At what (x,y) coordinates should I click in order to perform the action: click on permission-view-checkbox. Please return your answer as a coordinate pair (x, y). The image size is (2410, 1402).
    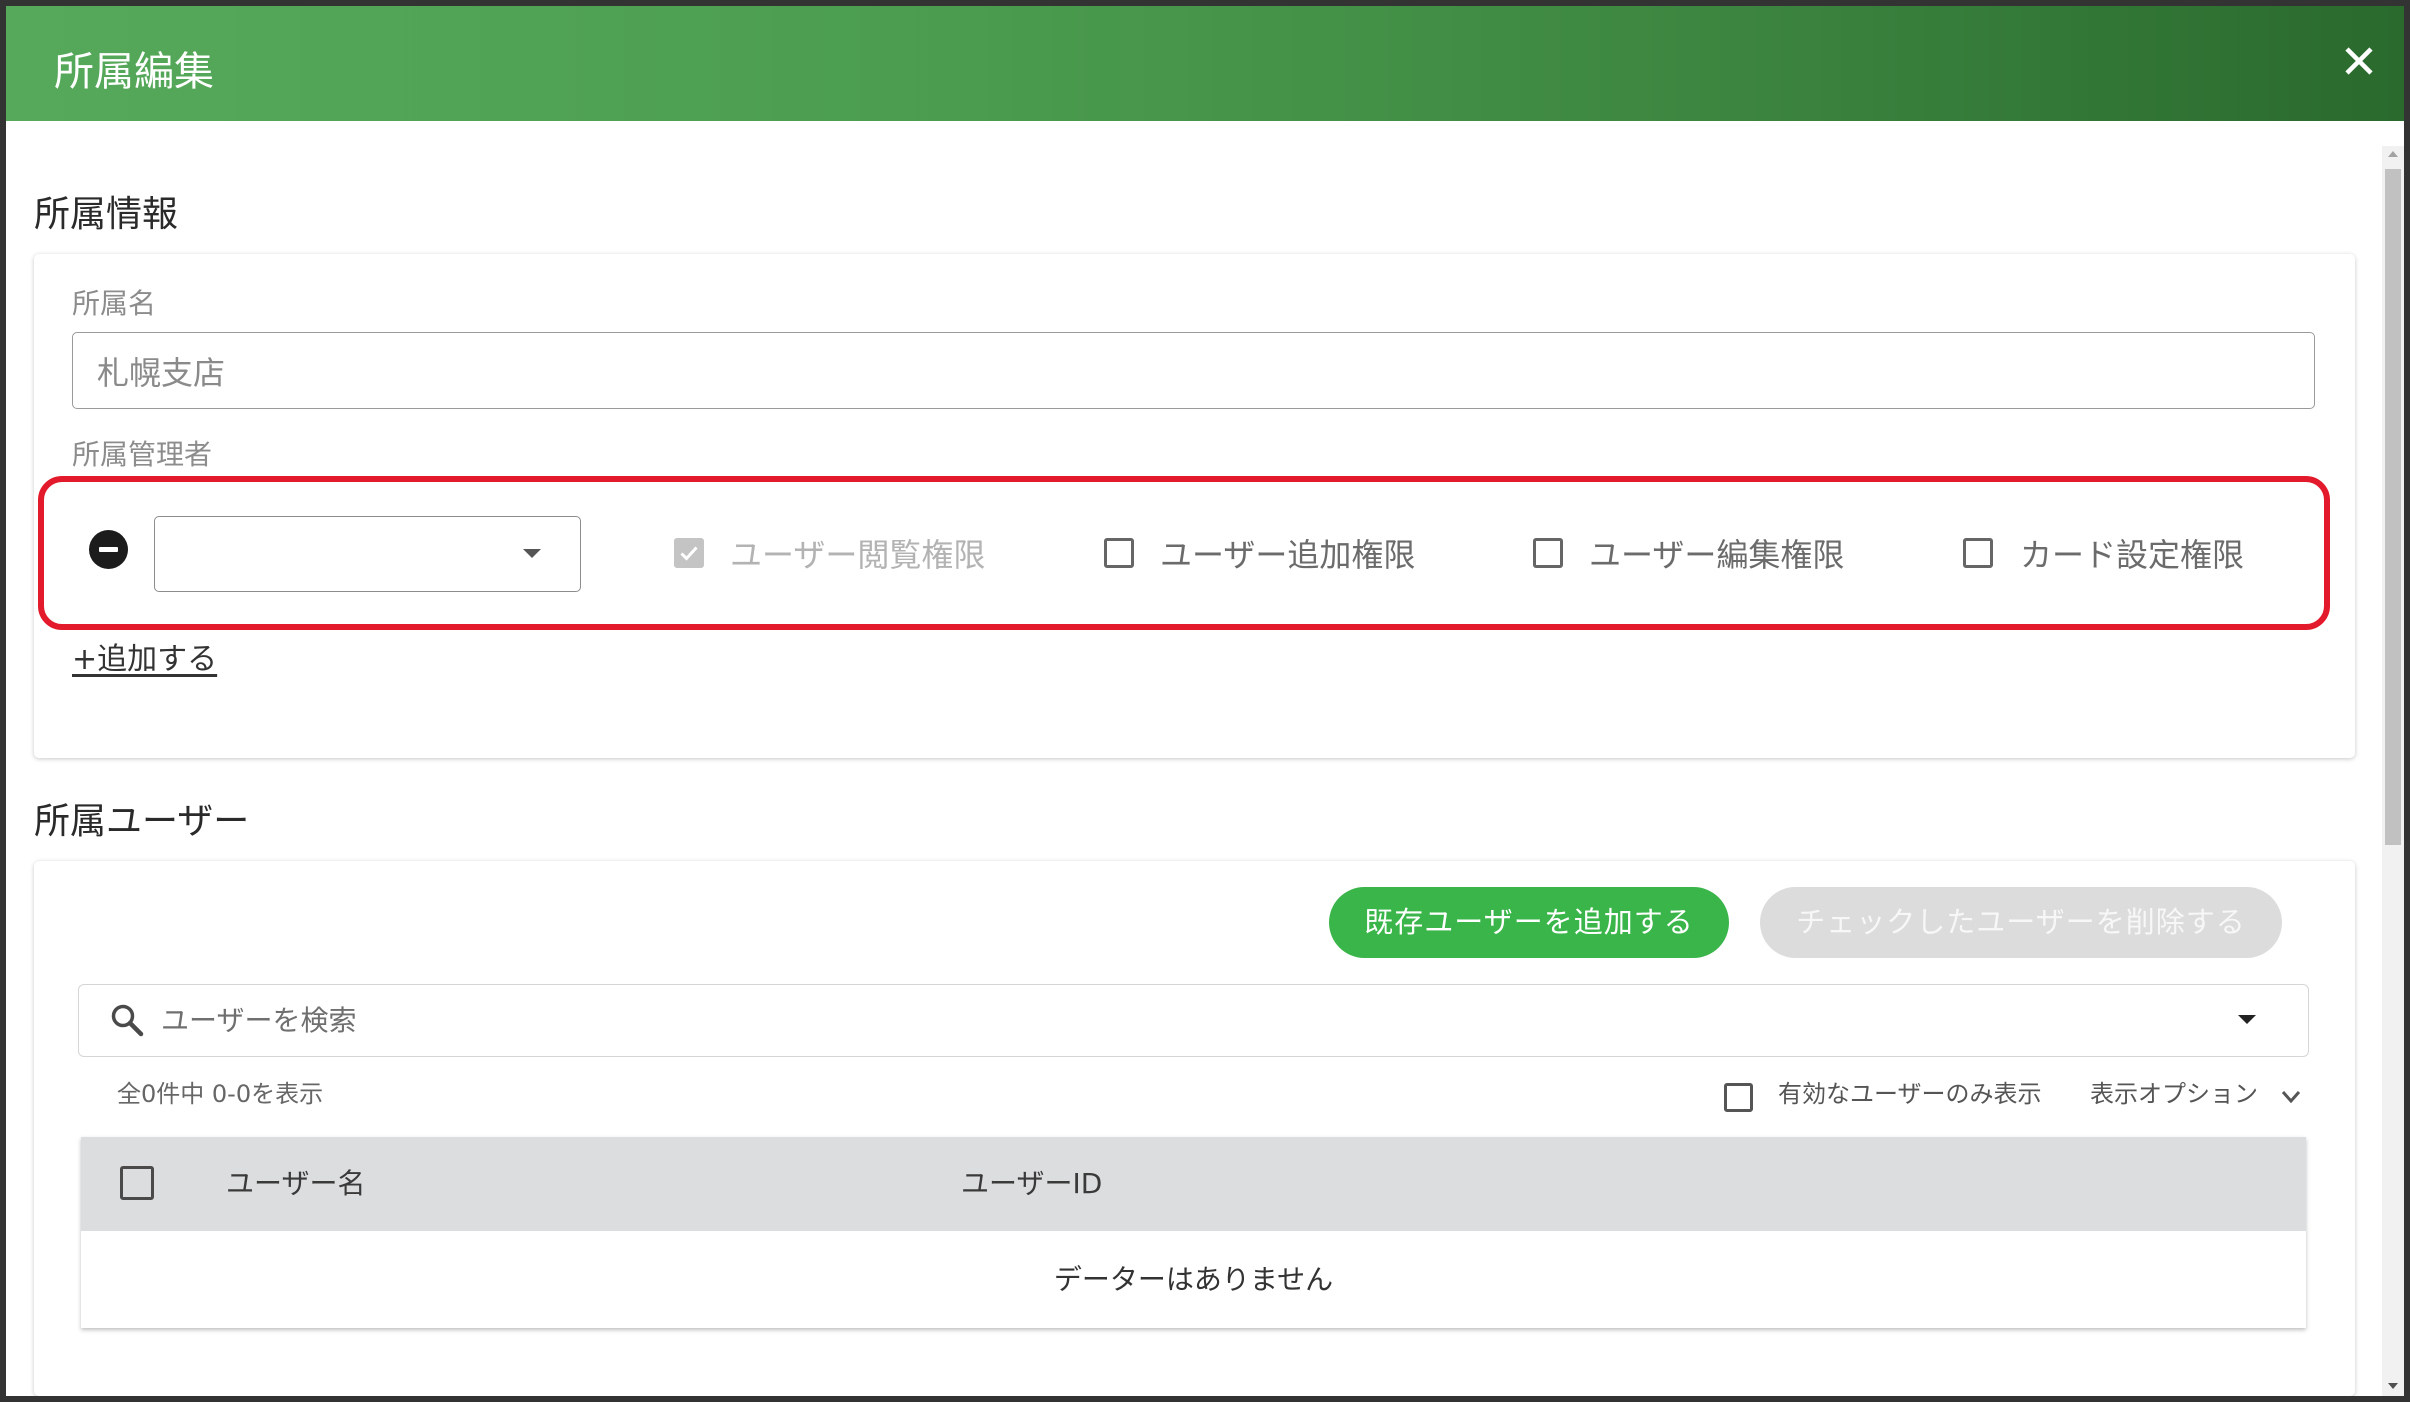
    Looking at the image, I should click on (689, 553).